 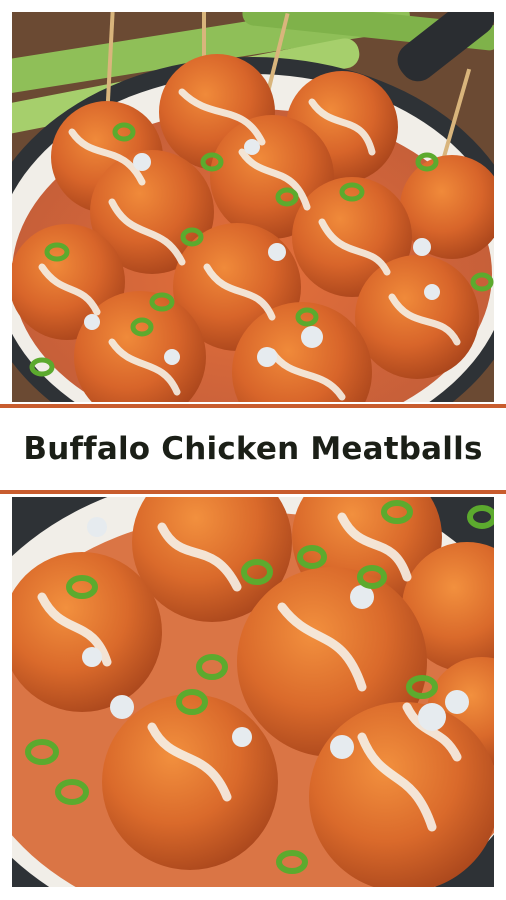 I want to click on bottom-accent-divider, so click(x=253, y=492).